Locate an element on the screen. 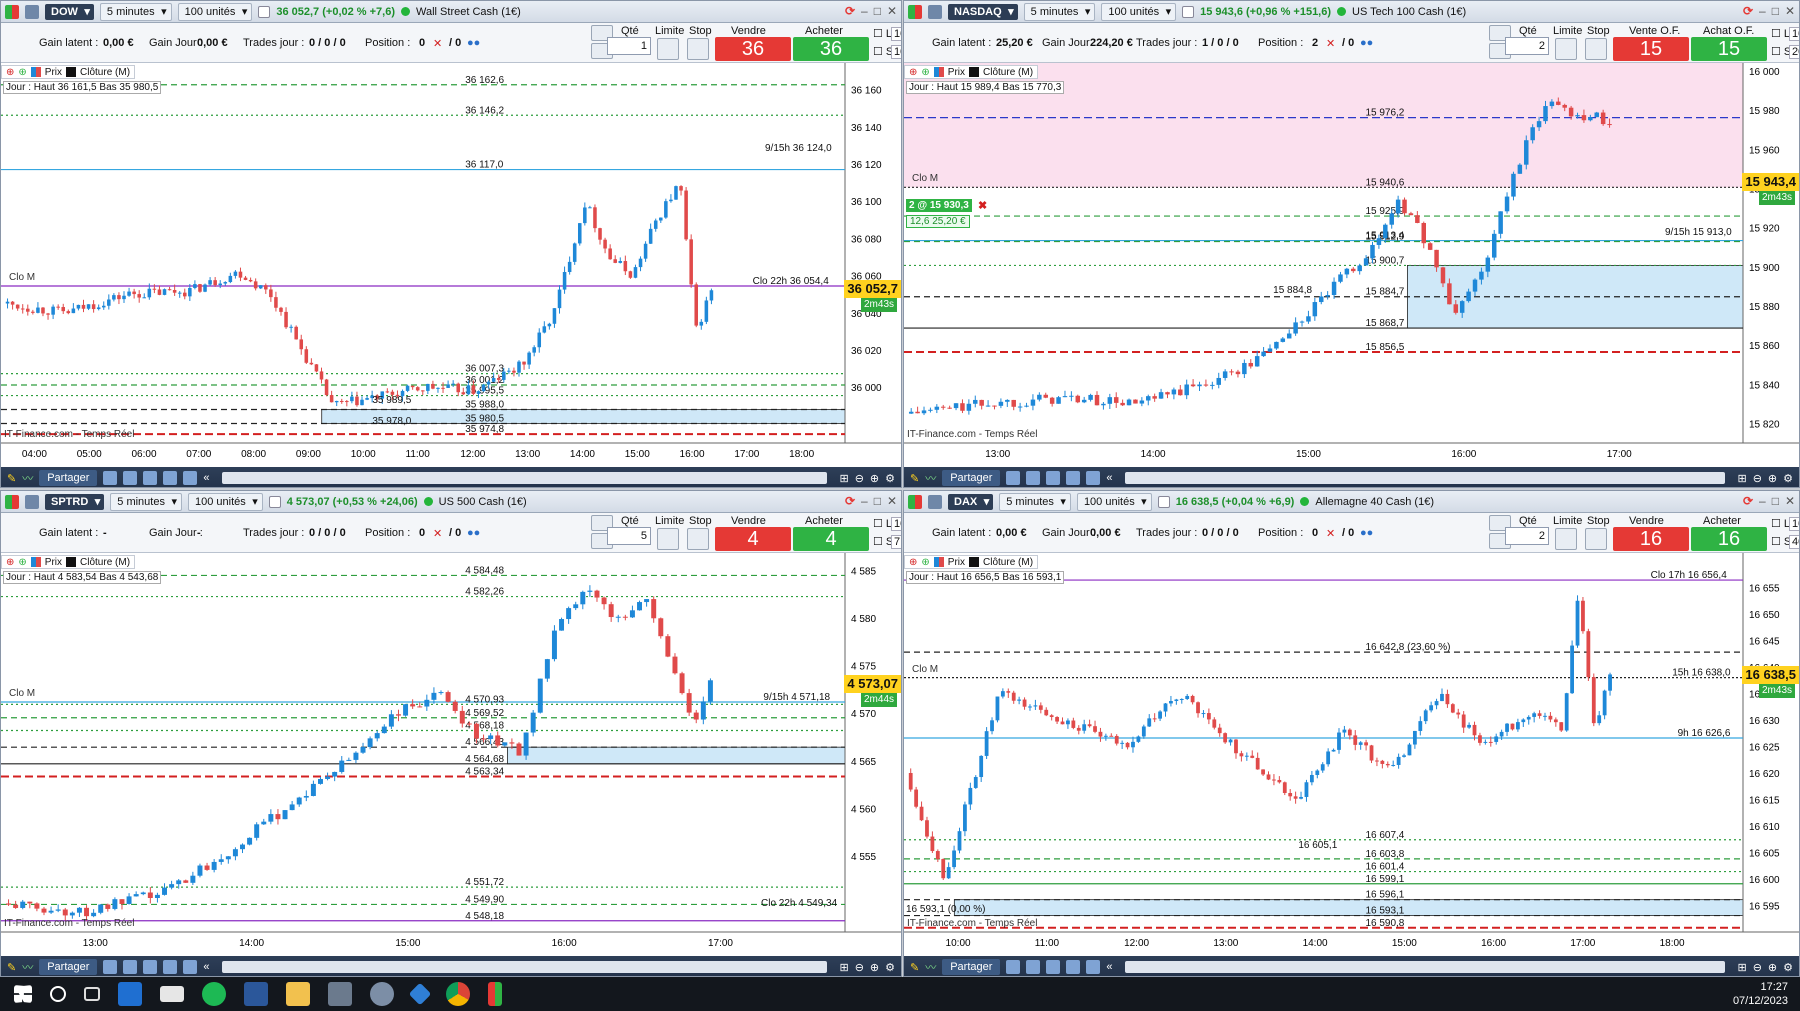 Image resolution: width=1800 pixels, height=1011 pixels. folder-icon is located at coordinates (298, 994).